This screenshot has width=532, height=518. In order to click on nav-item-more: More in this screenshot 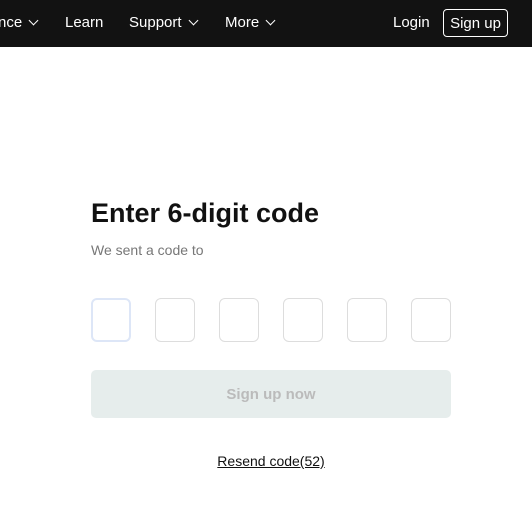, I will do `click(250, 22)`.